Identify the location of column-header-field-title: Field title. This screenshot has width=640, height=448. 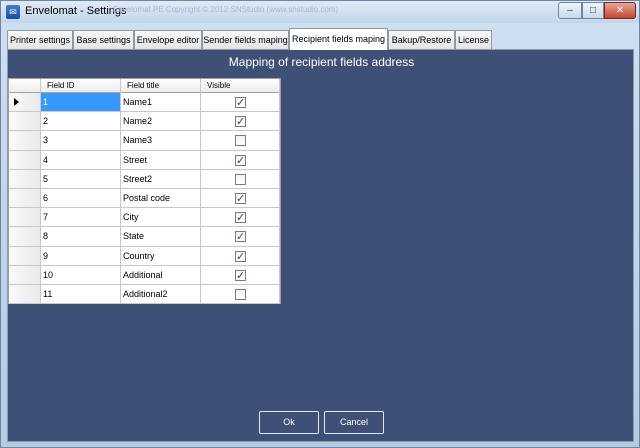
(161, 86).